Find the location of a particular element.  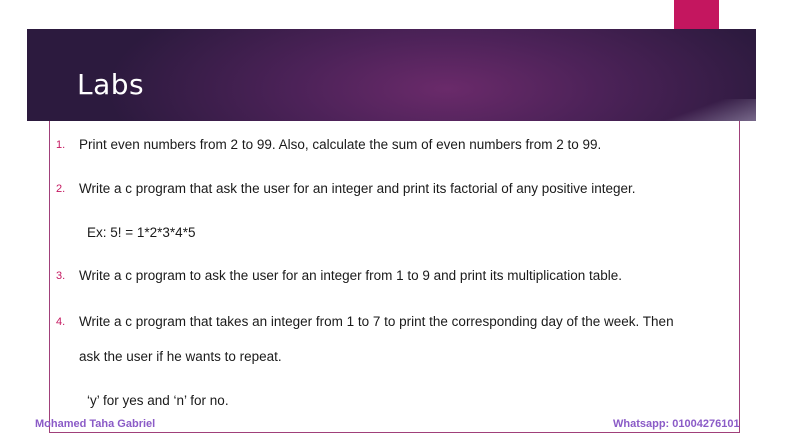

list-item-example: Ex: 5! = 1*2*3*4*5 is located at coordinates (141, 232).